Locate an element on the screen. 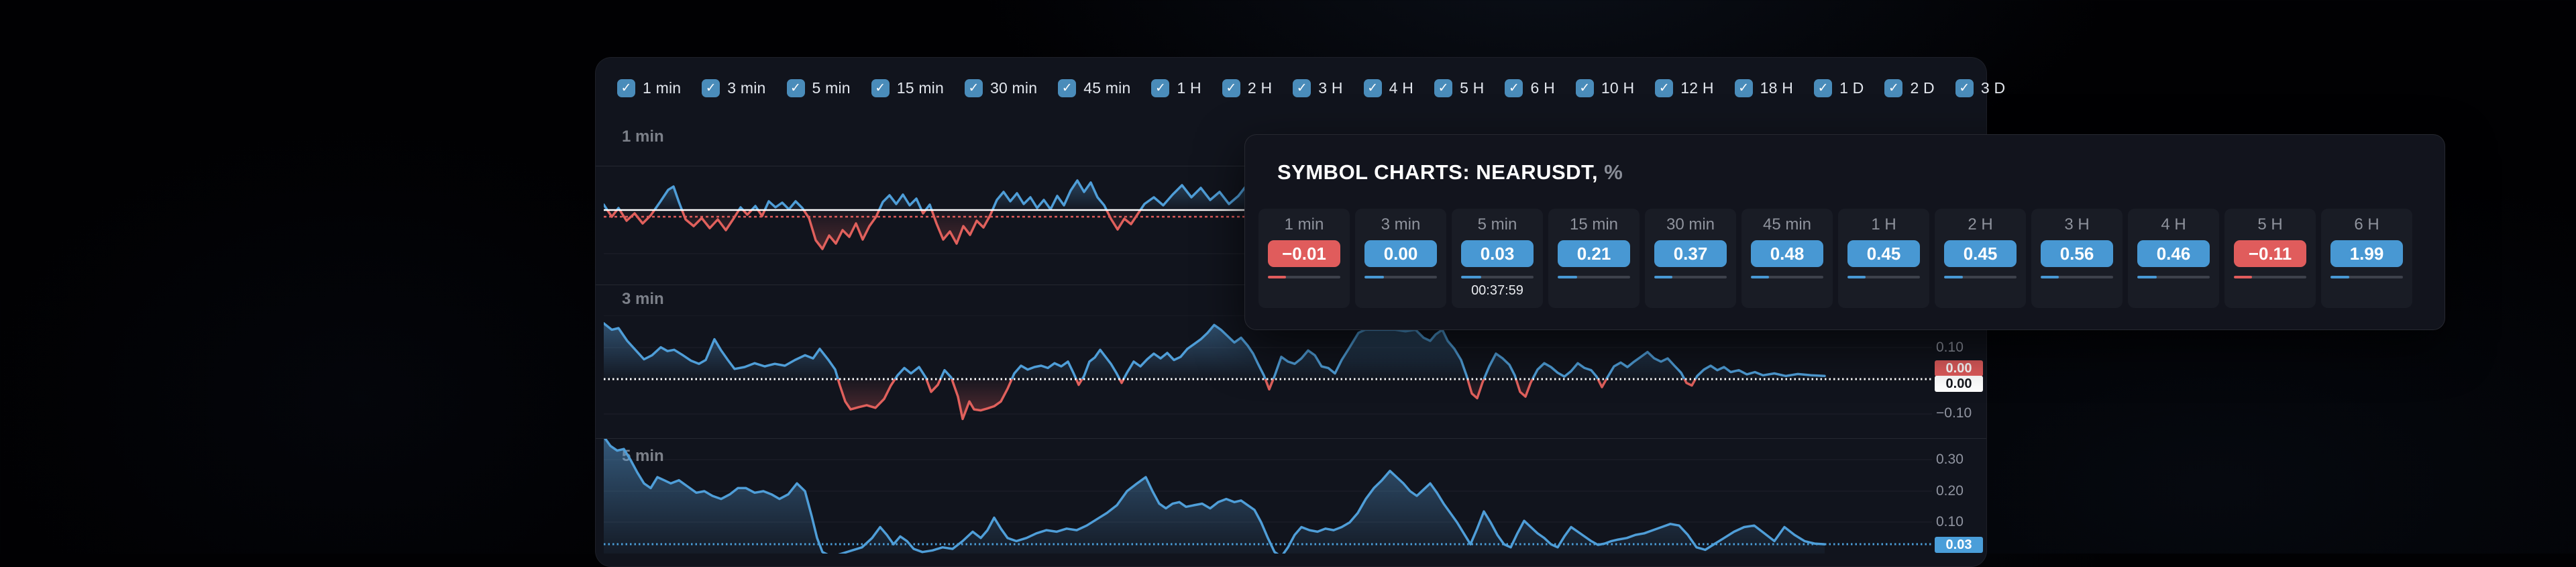  timeframe-checkbox-1min: ✓ 1 min is located at coordinates (649, 88).